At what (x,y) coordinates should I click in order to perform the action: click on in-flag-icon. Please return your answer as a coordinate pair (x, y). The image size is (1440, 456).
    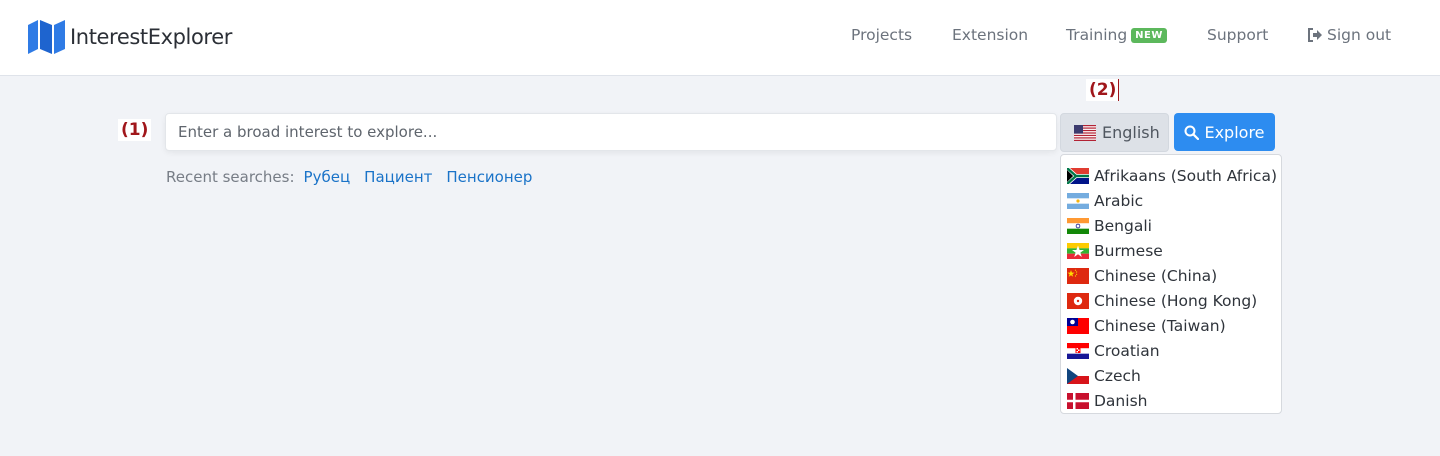
    Looking at the image, I should click on (1078, 225).